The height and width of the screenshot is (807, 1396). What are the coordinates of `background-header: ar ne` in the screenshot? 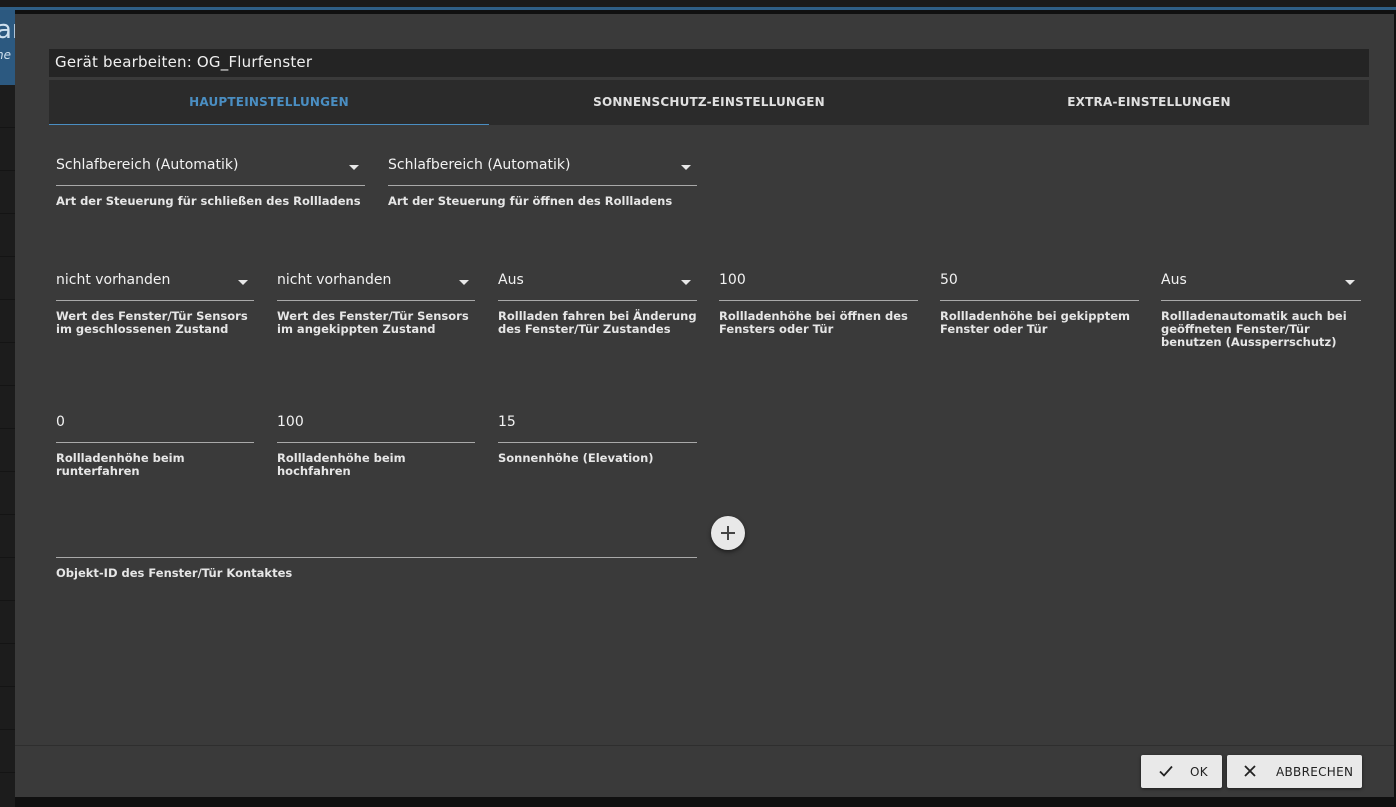 It's located at (7, 47).